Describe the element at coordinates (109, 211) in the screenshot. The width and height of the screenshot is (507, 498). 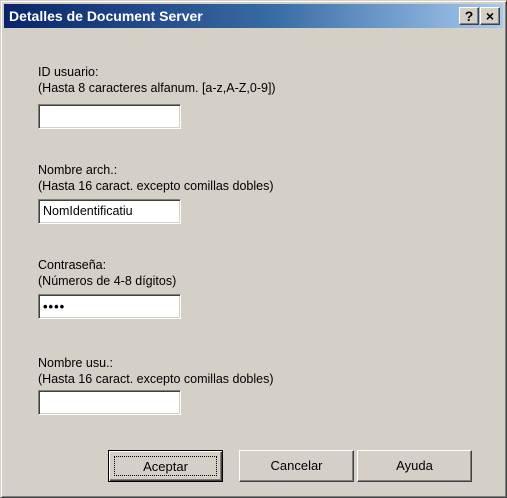
I see `file-name-input: NomIdentificatiu` at that location.